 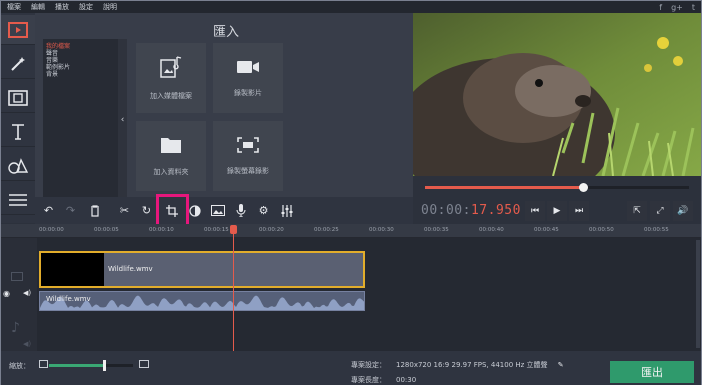 I want to click on skip-back-icon: ⏮, so click(x=535, y=211).